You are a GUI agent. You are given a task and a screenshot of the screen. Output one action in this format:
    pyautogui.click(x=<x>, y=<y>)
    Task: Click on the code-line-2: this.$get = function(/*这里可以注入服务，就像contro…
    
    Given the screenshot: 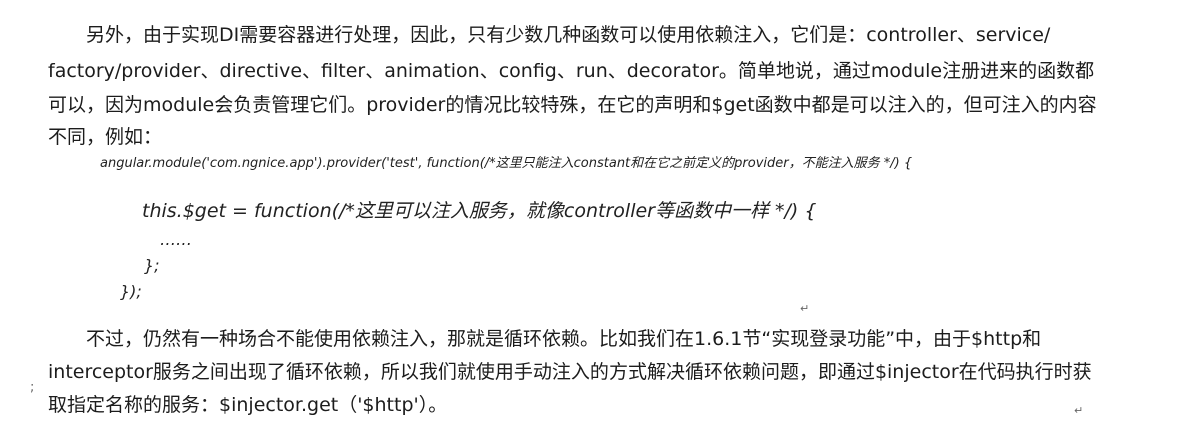 What is the action you would take?
    pyautogui.click(x=479, y=211)
    